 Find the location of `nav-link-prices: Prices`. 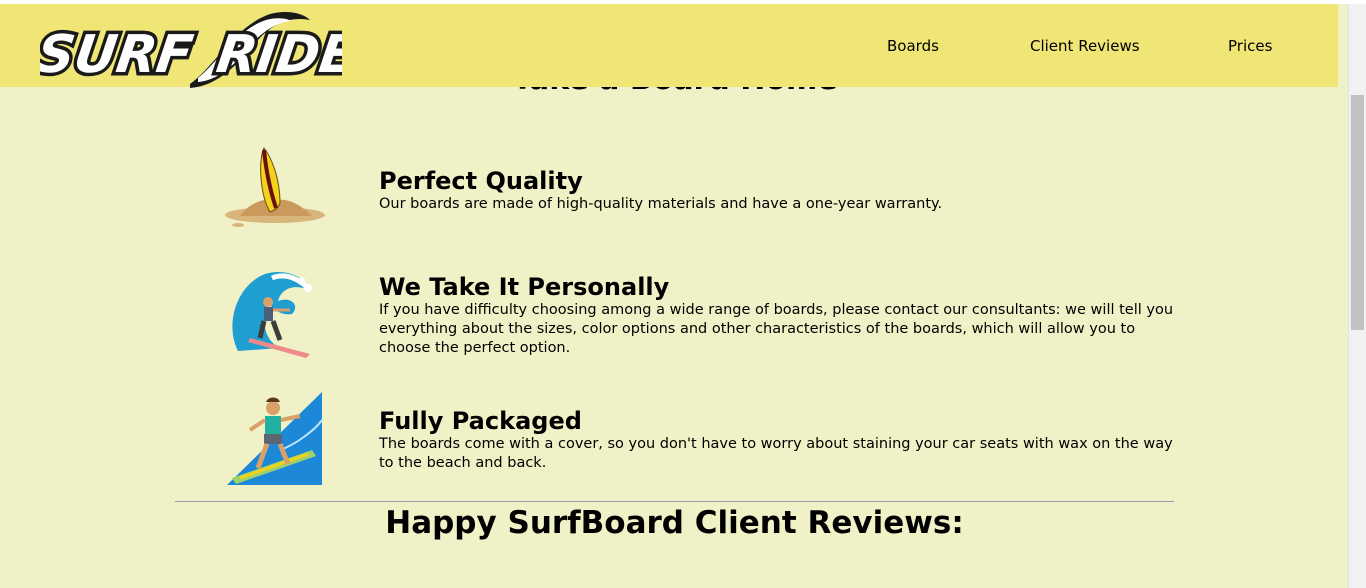

nav-link-prices: Prices is located at coordinates (1250, 46).